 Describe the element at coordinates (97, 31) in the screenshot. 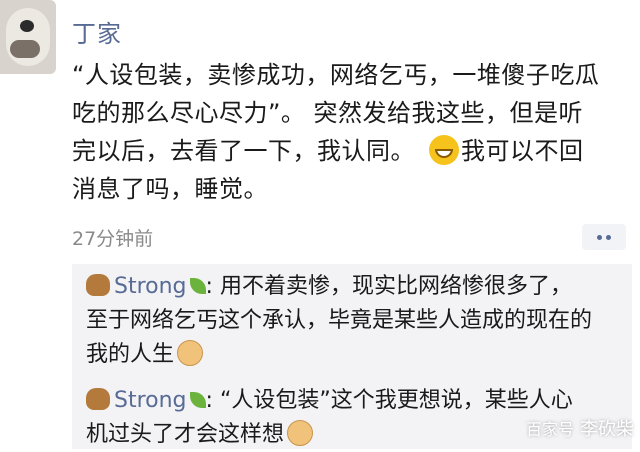

I see `post-author-name: 丁家` at that location.